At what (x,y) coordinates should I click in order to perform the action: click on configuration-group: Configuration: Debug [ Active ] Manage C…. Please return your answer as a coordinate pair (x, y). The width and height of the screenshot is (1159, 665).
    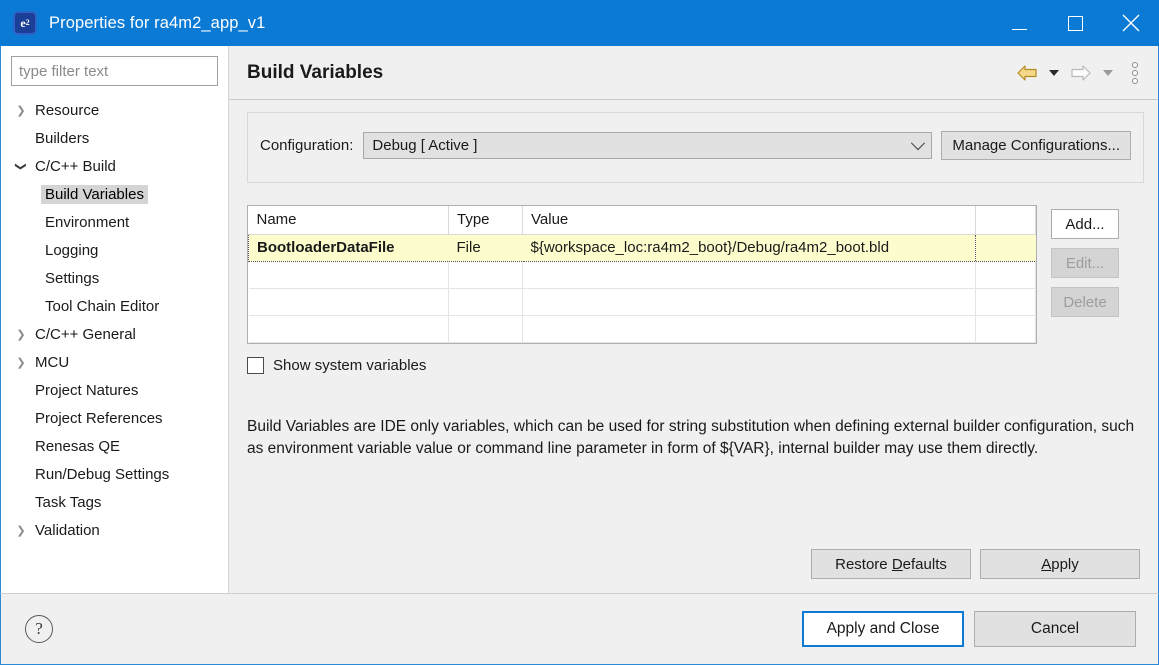
    Looking at the image, I should click on (695, 147).